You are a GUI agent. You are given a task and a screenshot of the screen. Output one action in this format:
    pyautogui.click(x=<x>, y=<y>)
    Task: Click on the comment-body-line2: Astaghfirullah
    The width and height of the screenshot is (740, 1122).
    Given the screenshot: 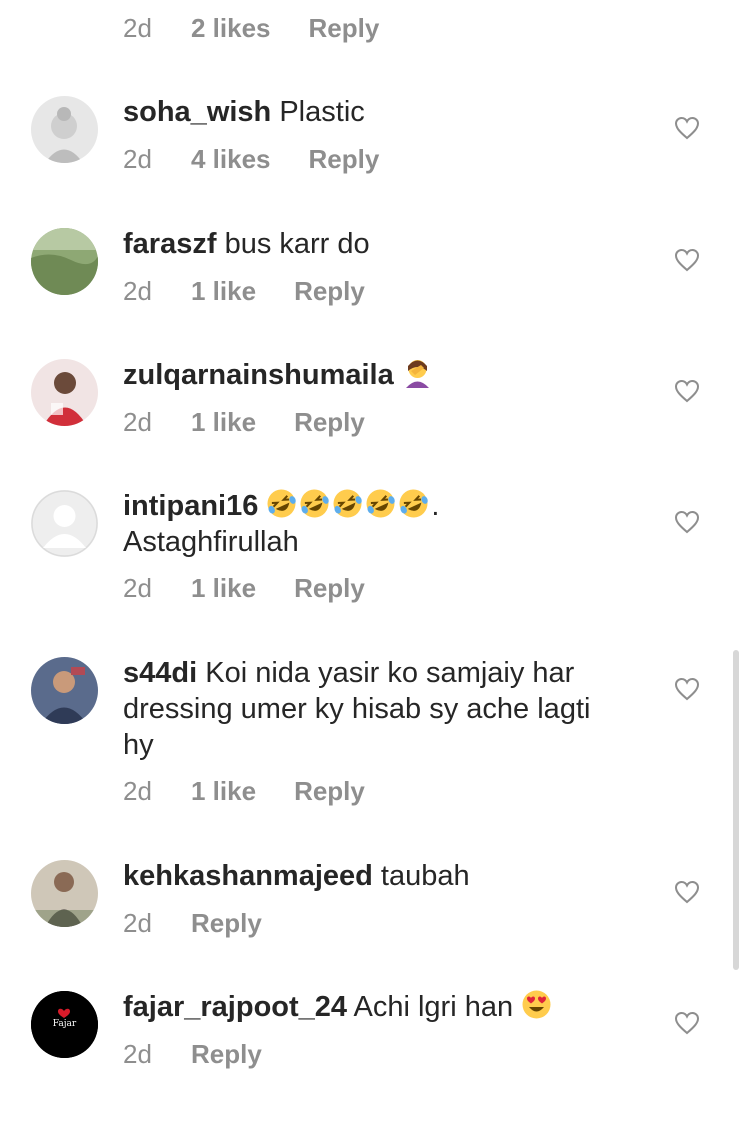 What is the action you would take?
    pyautogui.click(x=211, y=542)
    